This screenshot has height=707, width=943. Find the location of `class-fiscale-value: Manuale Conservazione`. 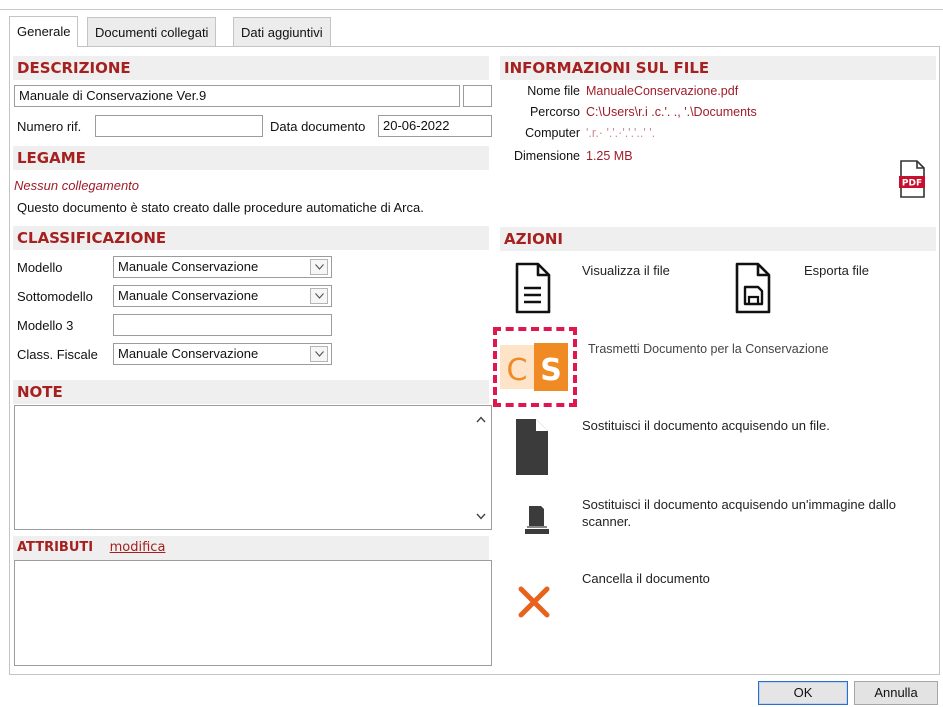

class-fiscale-value: Manuale Conservazione is located at coordinates (188, 353).